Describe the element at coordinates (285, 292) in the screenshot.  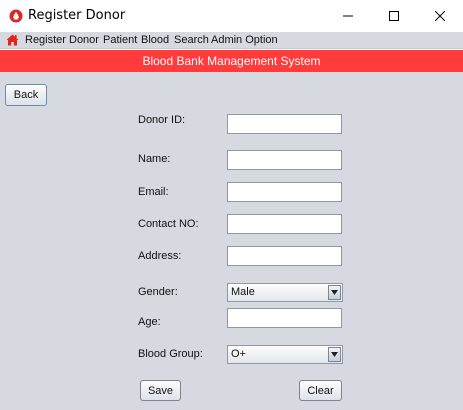
I see `gender-select: Male` at that location.